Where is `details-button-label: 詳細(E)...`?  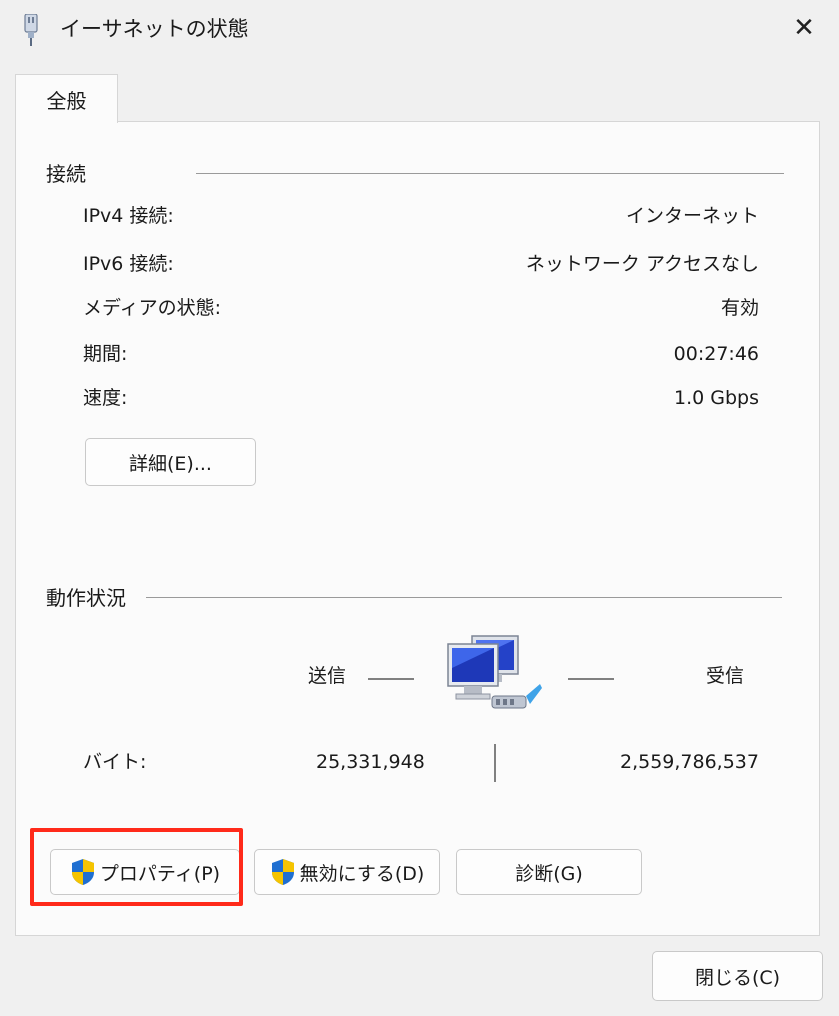 details-button-label: 詳細(E)... is located at coordinates (170, 463).